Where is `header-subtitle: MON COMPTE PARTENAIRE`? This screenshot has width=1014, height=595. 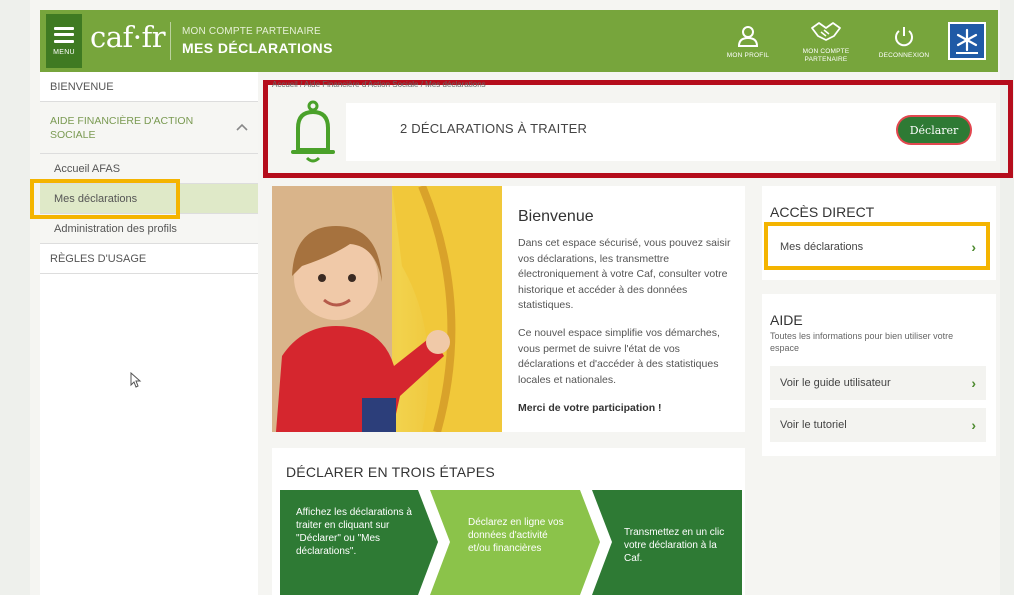 header-subtitle: MON COMPTE PARTENAIRE is located at coordinates (251, 31).